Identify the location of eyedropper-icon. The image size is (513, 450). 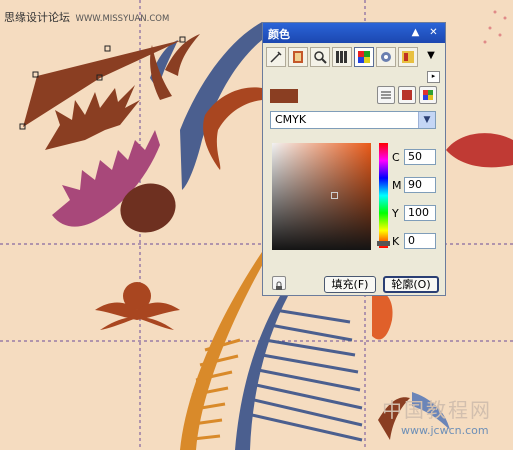
(276, 57).